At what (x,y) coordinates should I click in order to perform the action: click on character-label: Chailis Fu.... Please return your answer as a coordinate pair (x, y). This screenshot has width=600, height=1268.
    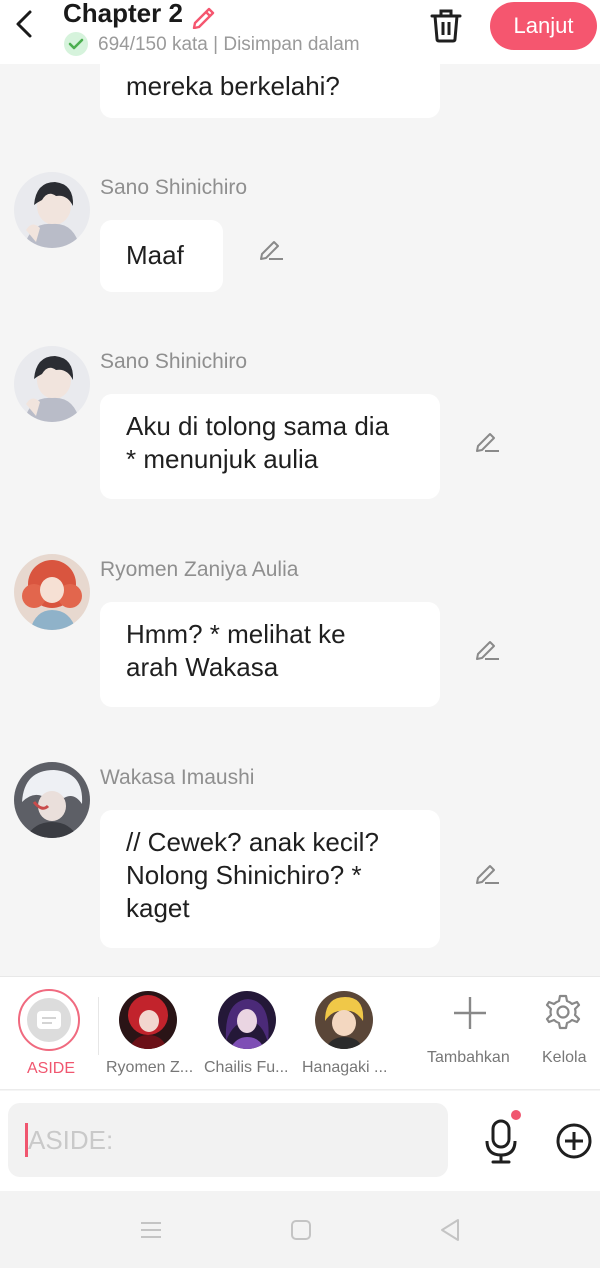
    Looking at the image, I should click on (246, 1067).